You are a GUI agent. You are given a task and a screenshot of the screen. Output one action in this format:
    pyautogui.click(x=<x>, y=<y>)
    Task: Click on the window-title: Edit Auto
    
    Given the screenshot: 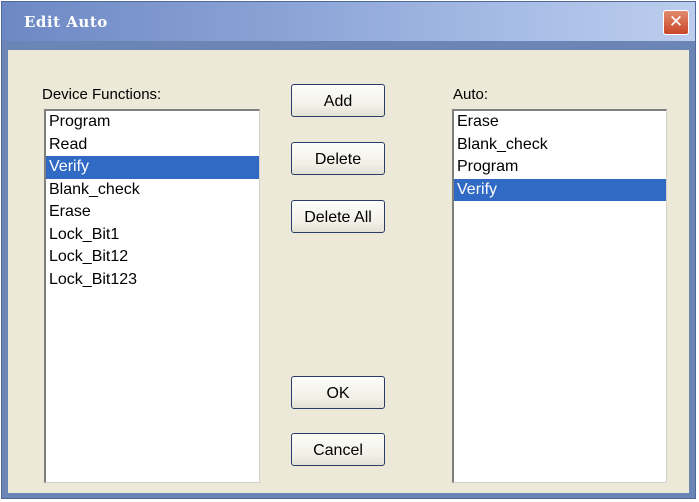 What is the action you would take?
    pyautogui.click(x=66, y=22)
    